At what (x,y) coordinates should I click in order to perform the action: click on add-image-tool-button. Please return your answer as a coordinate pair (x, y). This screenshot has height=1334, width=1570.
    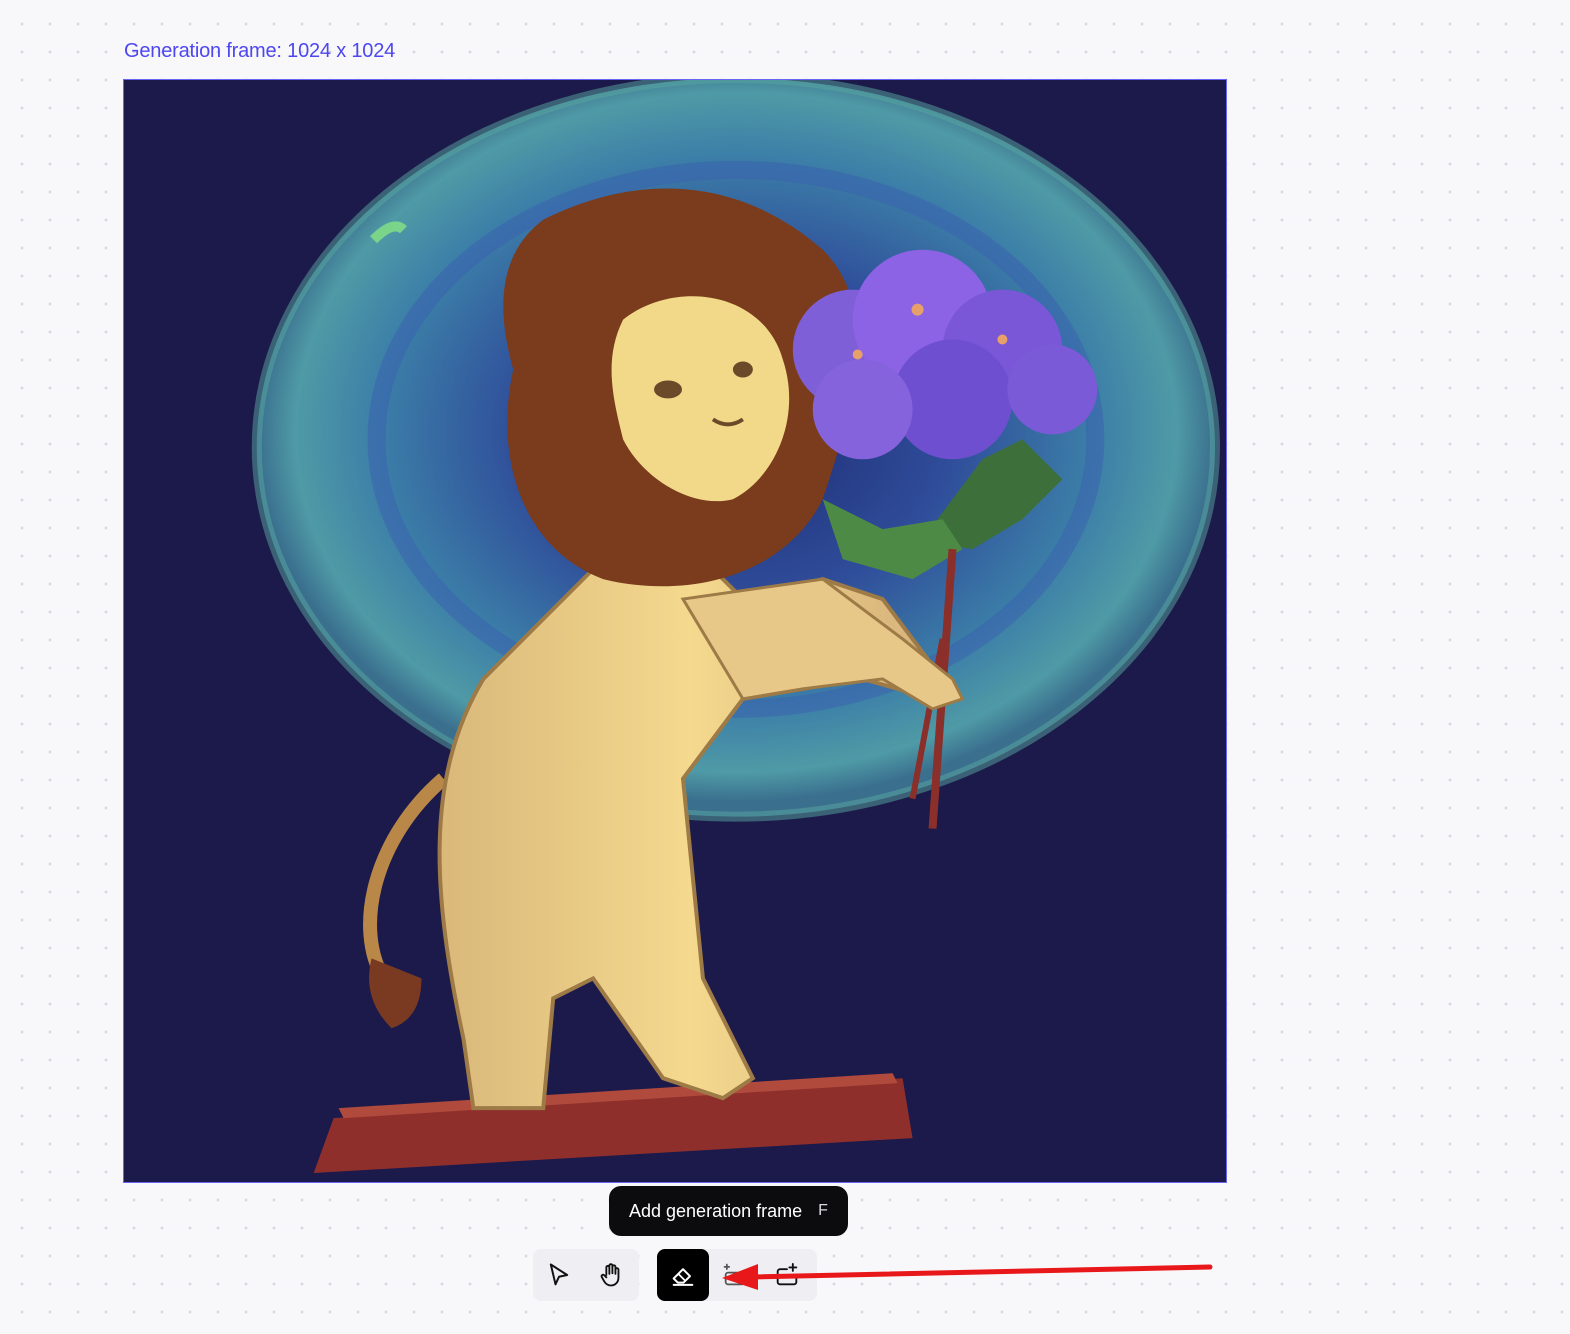
    Looking at the image, I should click on (735, 1275).